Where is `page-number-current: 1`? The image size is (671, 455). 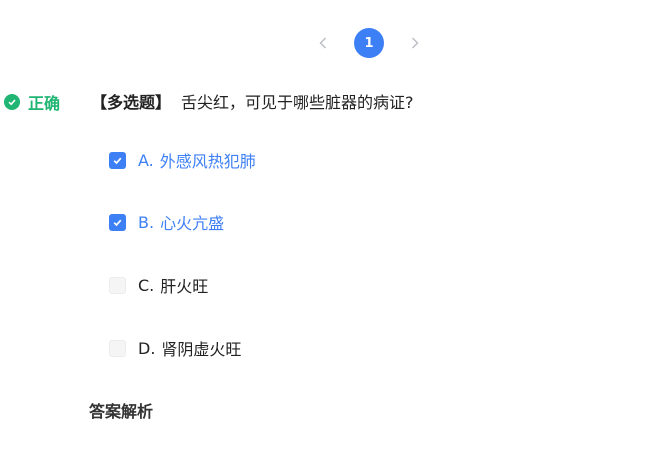
page-number-current: 1 is located at coordinates (369, 43).